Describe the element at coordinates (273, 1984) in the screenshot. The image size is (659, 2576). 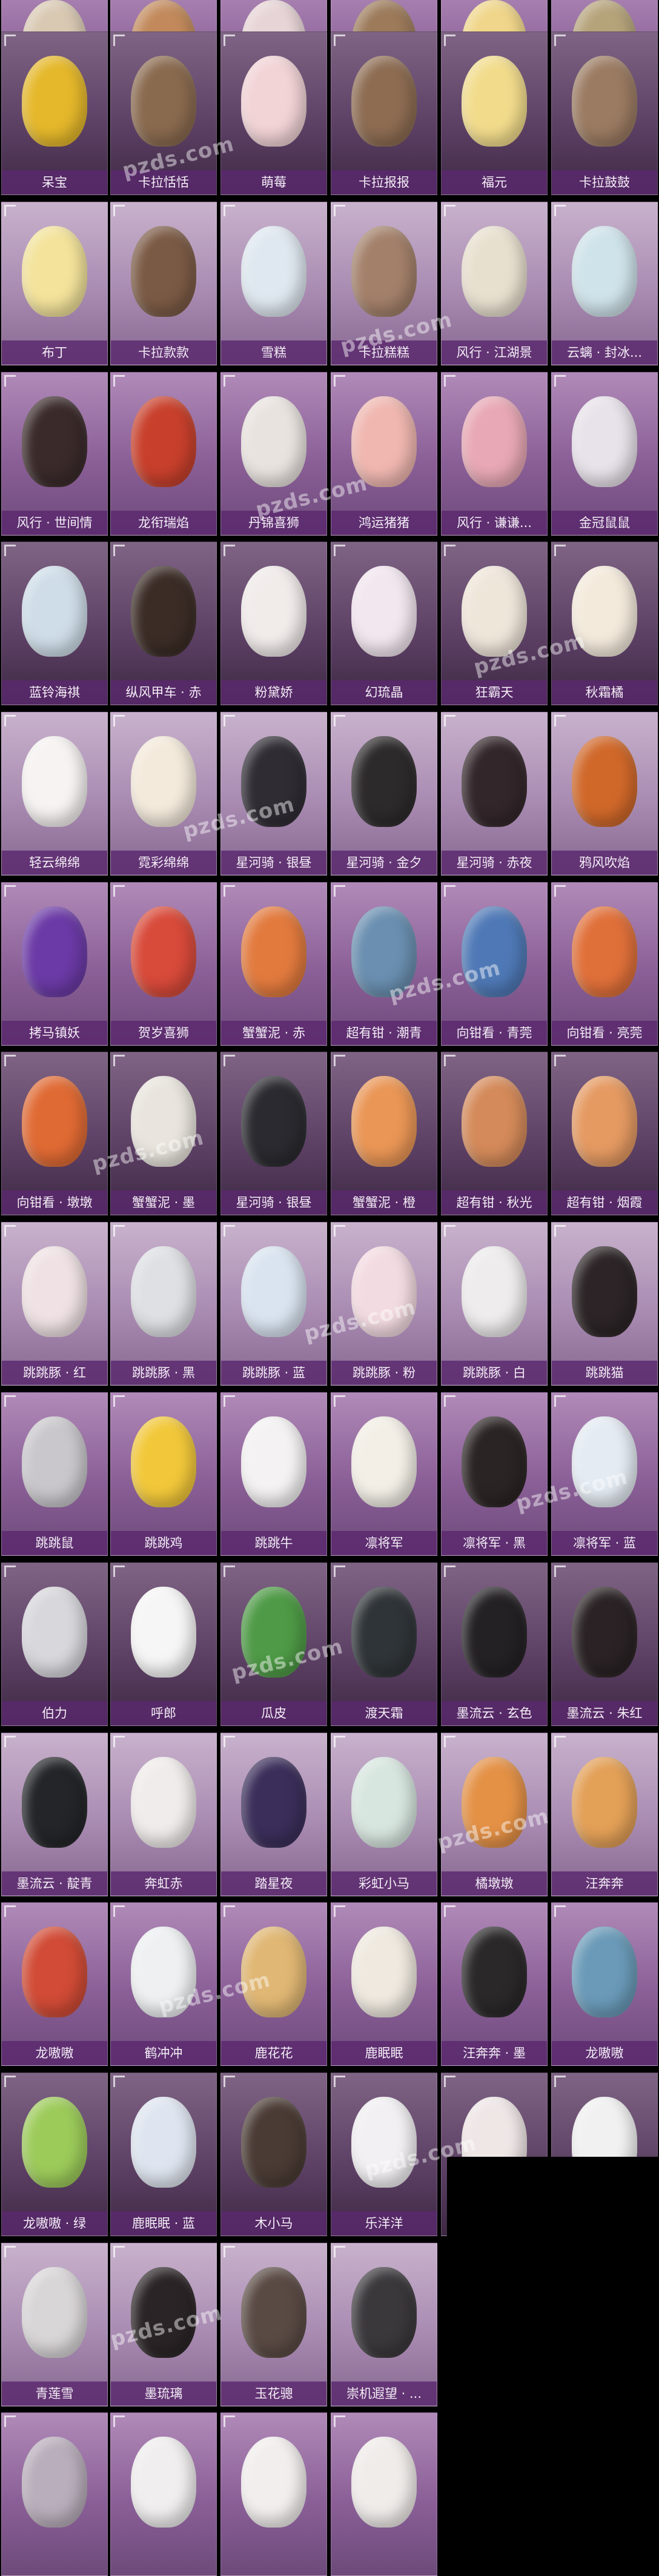
I see `skin-card: 鹿花花` at that location.